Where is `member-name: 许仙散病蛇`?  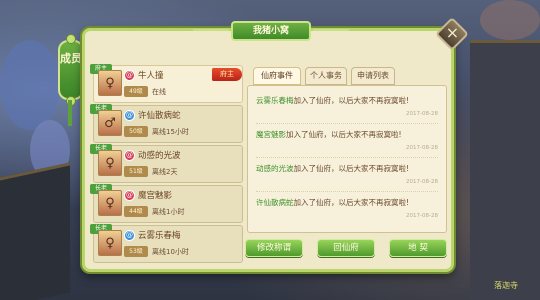
member-name: 许仙散病蛇 is located at coordinates (159, 116).